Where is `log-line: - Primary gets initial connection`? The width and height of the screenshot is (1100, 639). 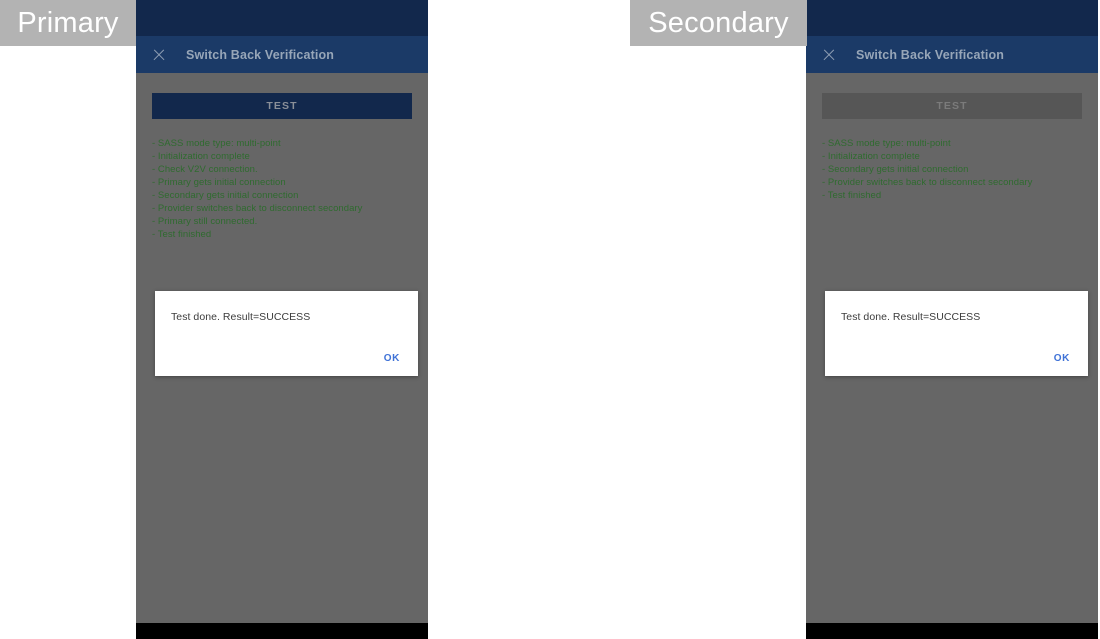
log-line: - Primary gets initial connection is located at coordinates (219, 182).